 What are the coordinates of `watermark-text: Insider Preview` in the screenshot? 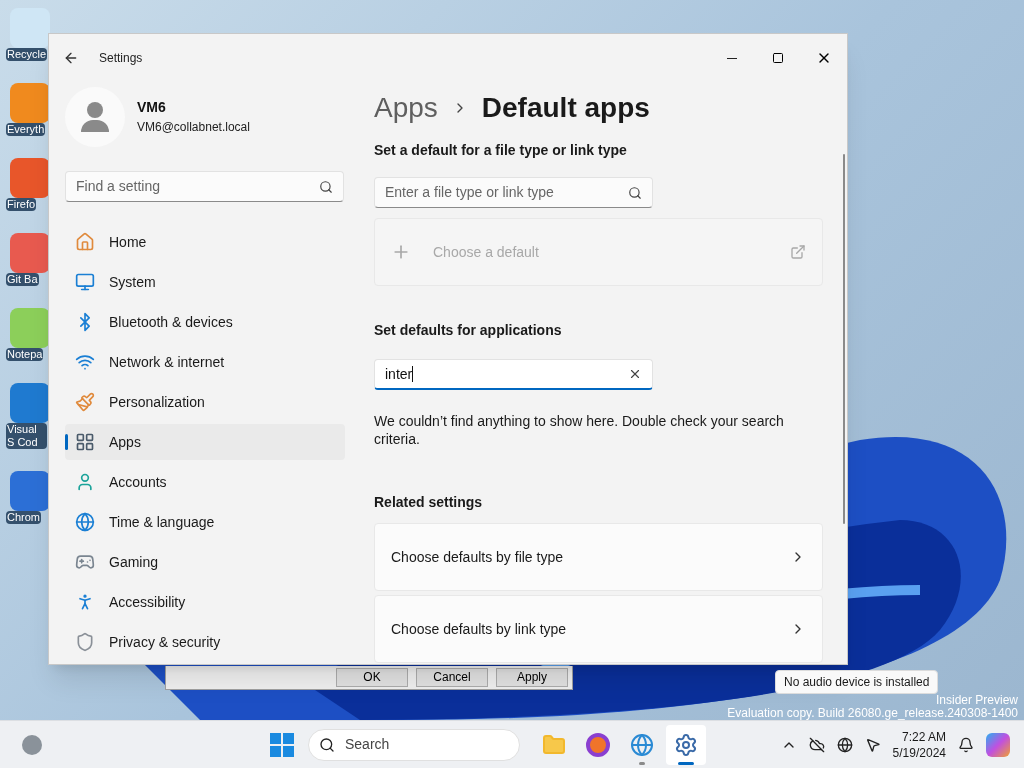 It's located at (976, 700).